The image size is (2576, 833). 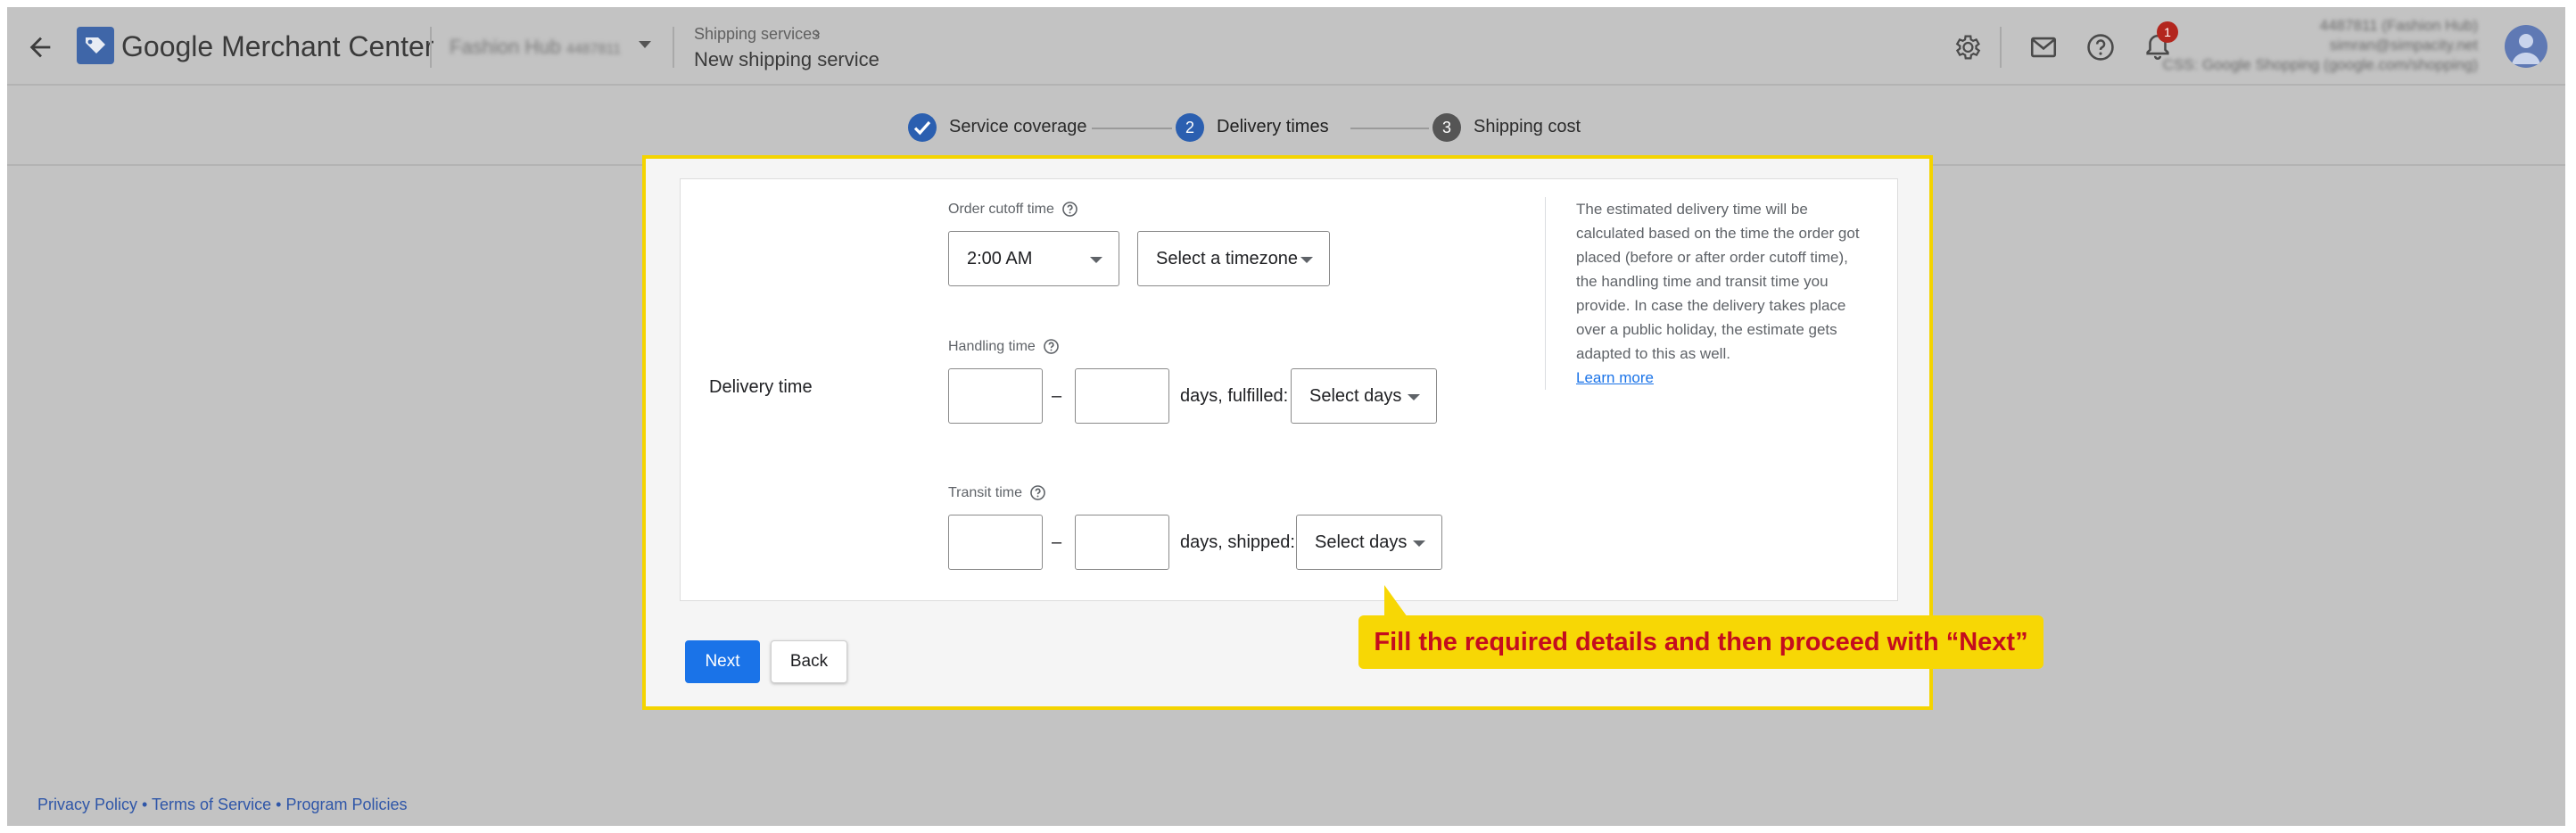 I want to click on chevron-down-icon, so click(x=645, y=44).